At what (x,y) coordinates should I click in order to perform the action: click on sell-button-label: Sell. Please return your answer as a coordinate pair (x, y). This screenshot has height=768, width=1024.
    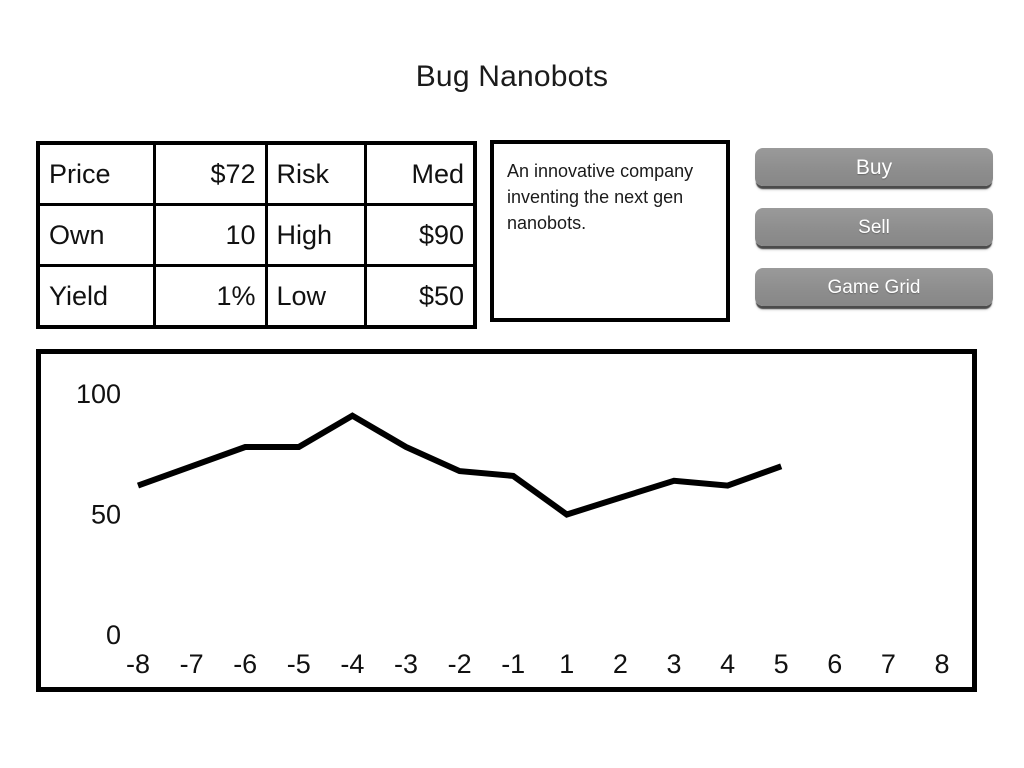
    Looking at the image, I should click on (874, 227).